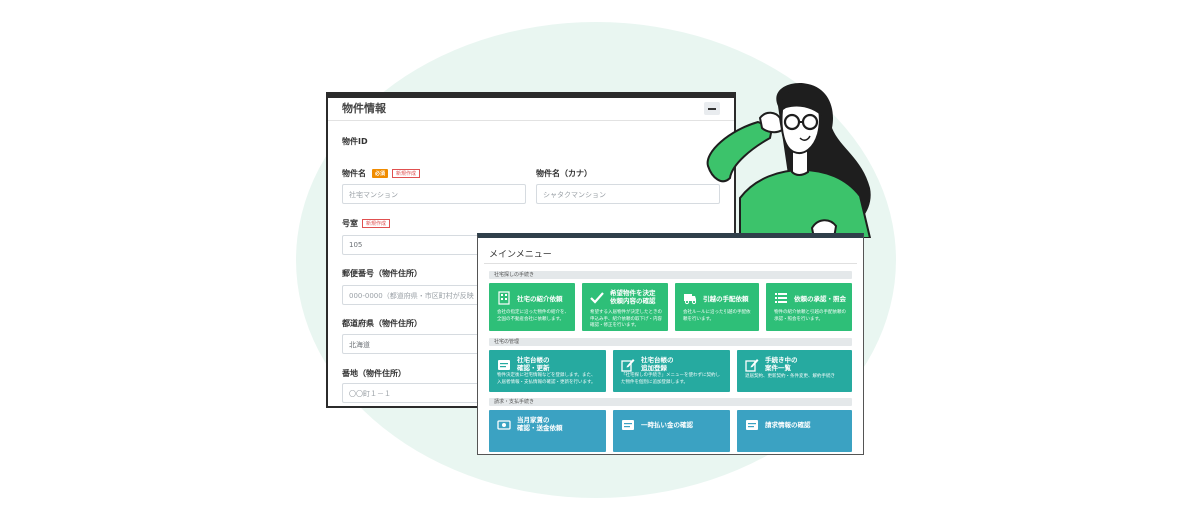 The width and height of the screenshot is (1200, 508). Describe the element at coordinates (540, 299) in the screenshot. I see `tile-title: 社宅の紹介依頼` at that location.